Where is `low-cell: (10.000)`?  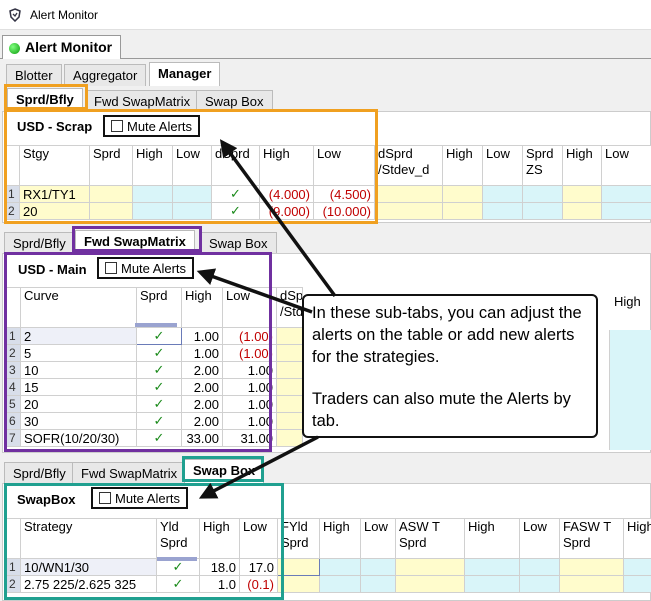 low-cell: (10.000) is located at coordinates (344, 211).